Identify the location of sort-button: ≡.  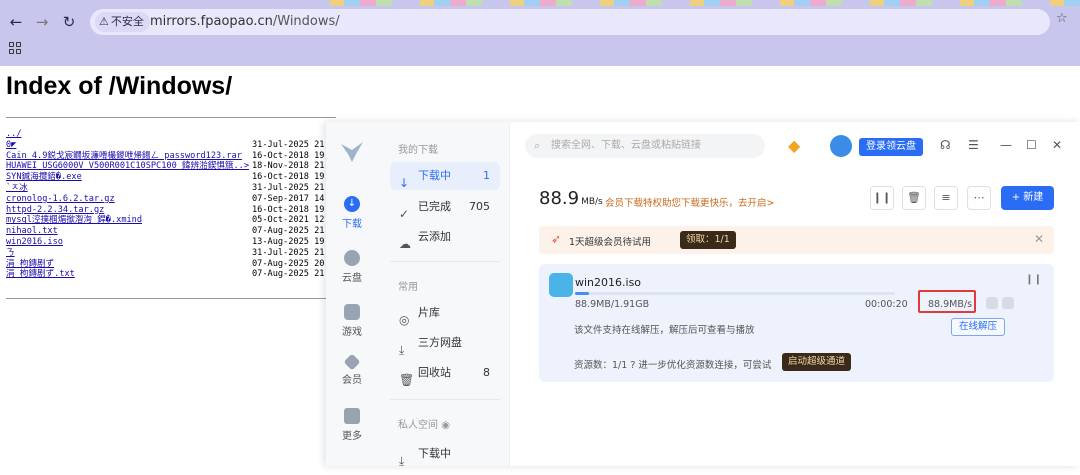
(946, 198).